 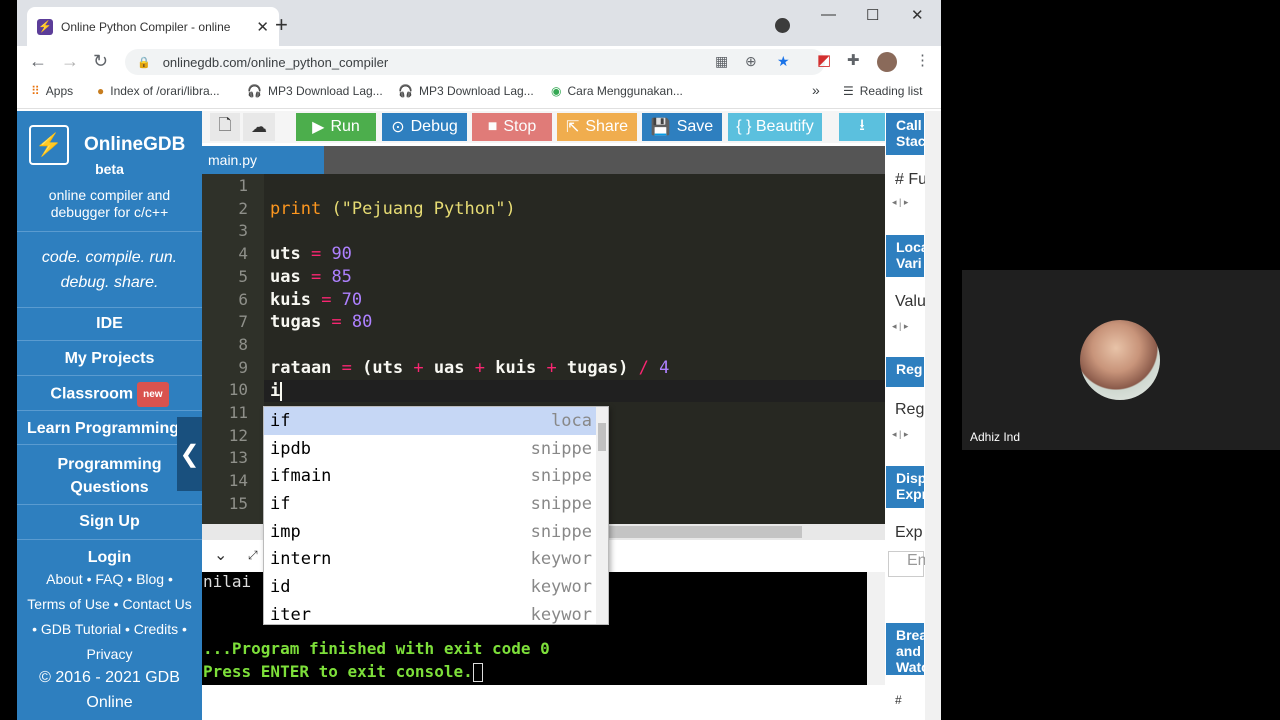 I want to click on autocomplete-scrollbar, so click(x=602, y=515).